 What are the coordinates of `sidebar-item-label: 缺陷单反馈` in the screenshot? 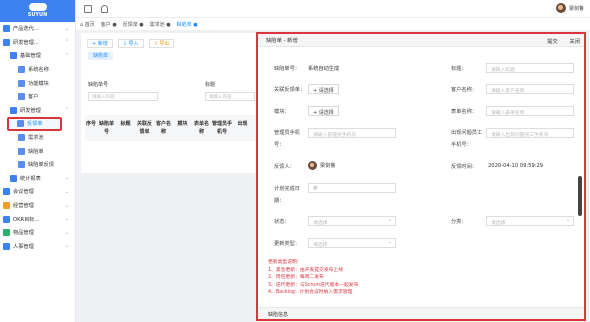 It's located at (41, 165).